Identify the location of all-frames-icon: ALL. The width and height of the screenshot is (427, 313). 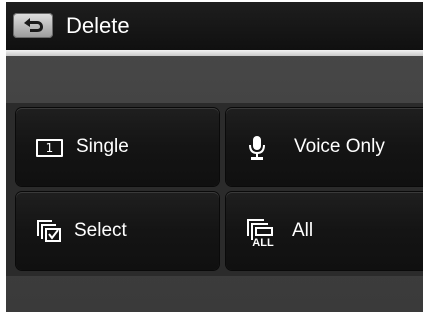
(260, 233).